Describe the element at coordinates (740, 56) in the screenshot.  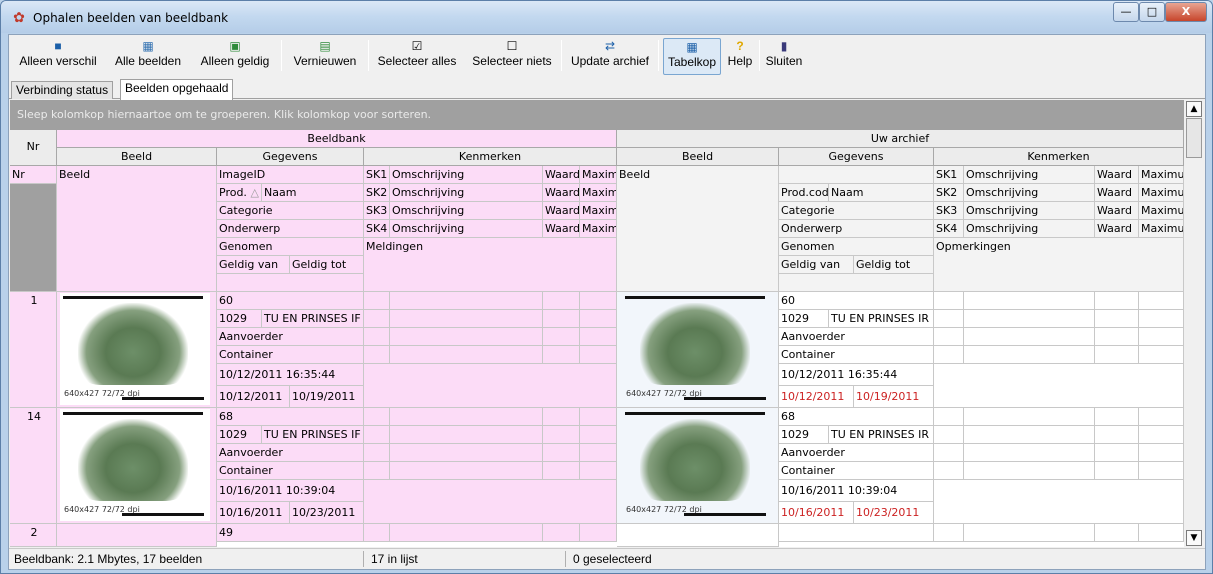
I see `help-button: ? Help` at that location.